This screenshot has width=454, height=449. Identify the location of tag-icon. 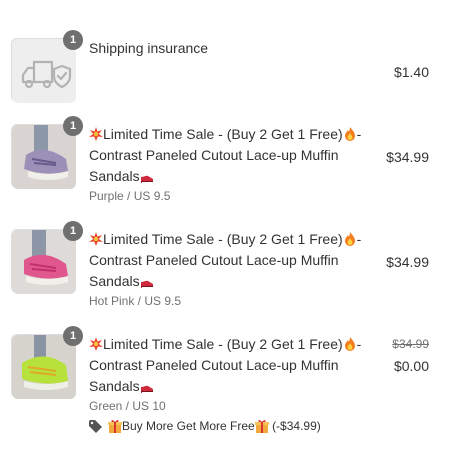
(95, 426).